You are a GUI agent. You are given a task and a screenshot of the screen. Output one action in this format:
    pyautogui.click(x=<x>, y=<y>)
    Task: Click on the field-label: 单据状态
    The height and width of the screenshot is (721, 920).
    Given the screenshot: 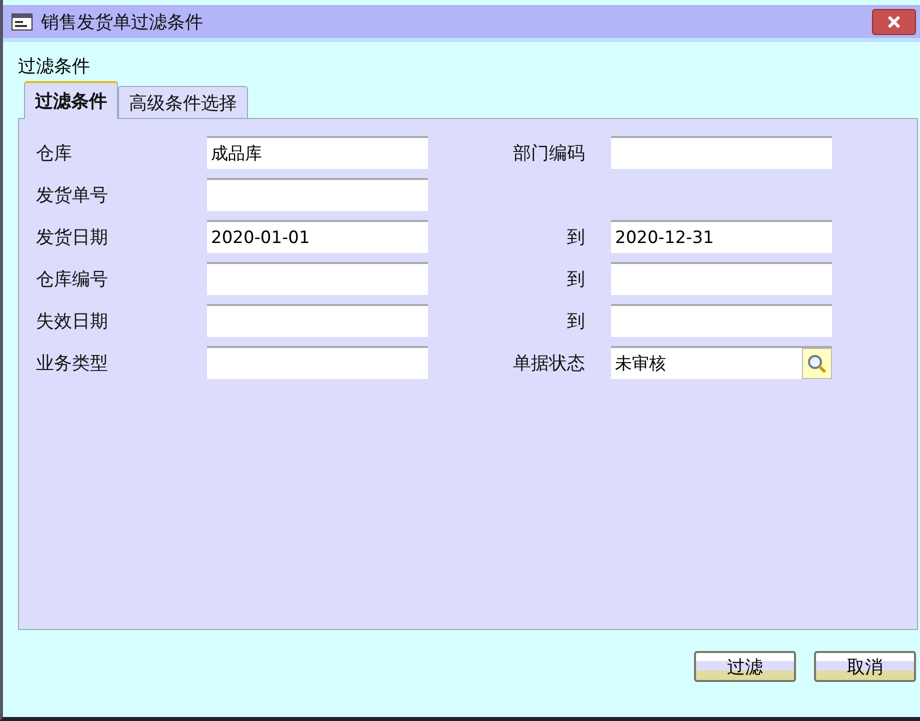 What is the action you would take?
    pyautogui.click(x=549, y=363)
    